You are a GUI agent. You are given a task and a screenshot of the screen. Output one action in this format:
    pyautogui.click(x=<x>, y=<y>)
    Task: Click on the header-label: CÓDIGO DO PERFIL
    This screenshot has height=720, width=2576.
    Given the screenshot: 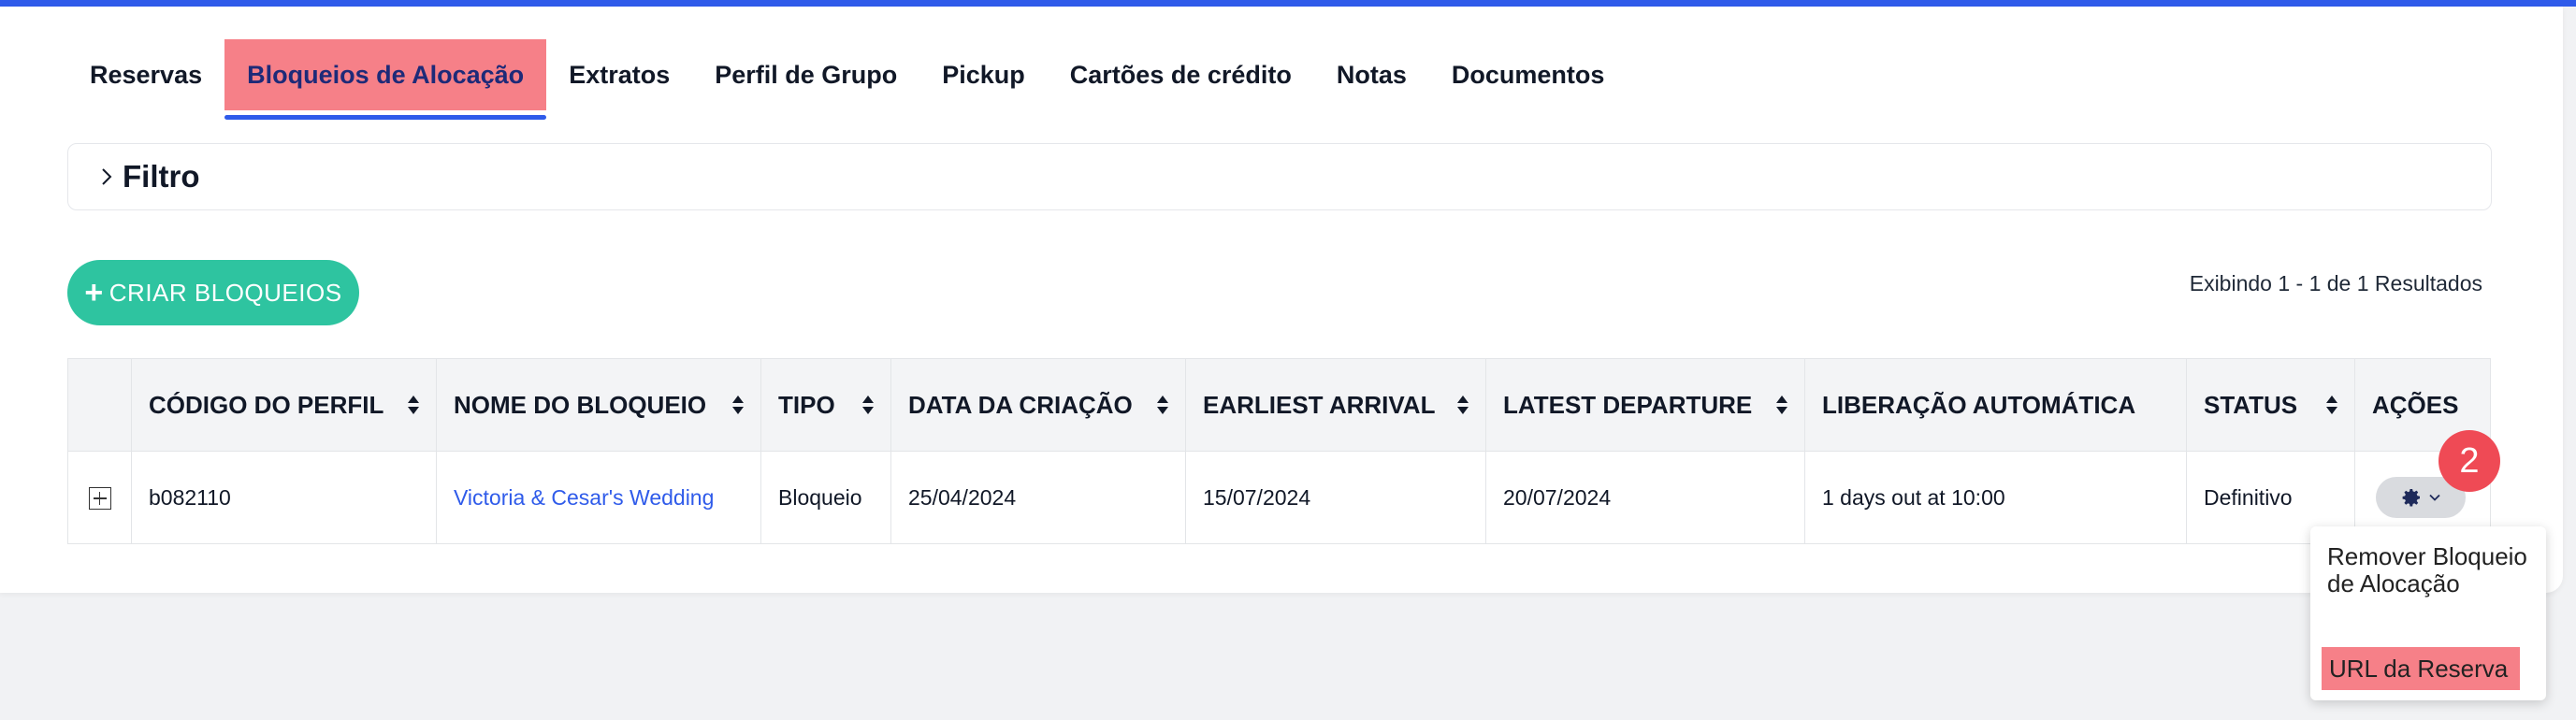 What is the action you would take?
    pyautogui.click(x=266, y=404)
    